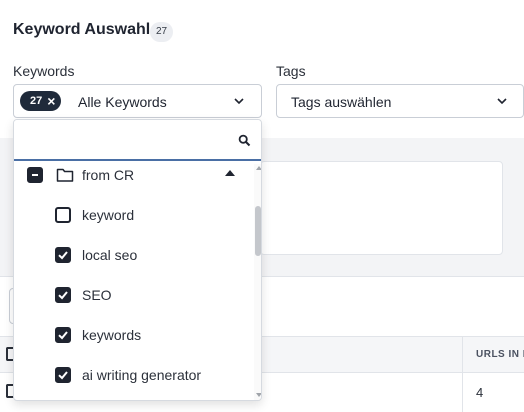 The image size is (524, 412). I want to click on tags-select: Tags auswählen, so click(400, 101).